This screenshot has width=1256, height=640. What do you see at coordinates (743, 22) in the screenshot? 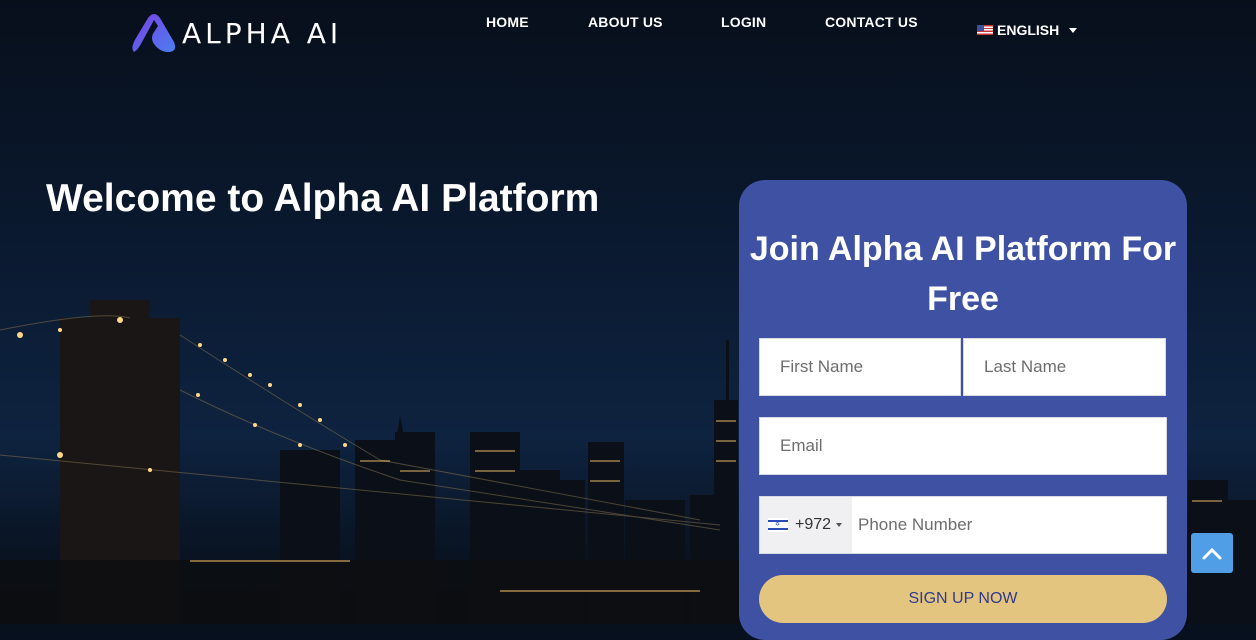
I see `nav-login: LOGIN` at bounding box center [743, 22].